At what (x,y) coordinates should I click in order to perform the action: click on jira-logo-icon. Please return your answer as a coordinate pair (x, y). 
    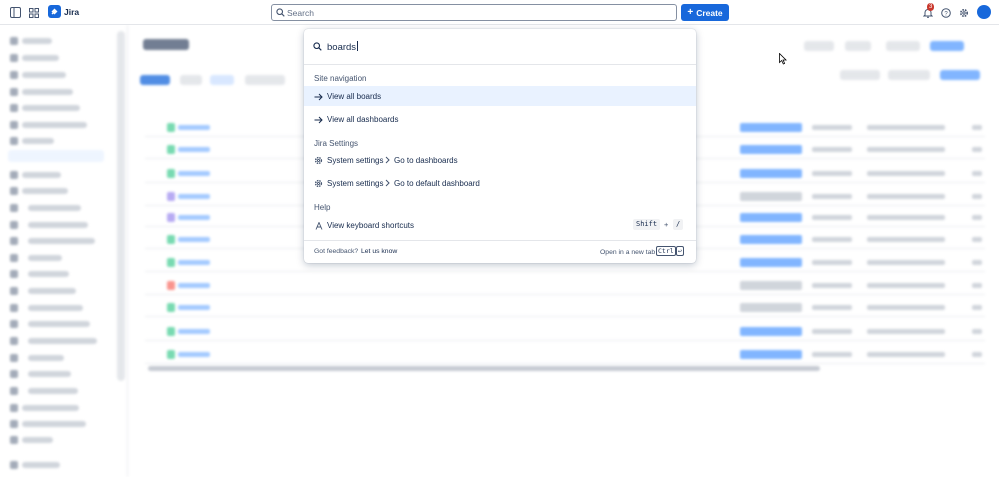
    Looking at the image, I should click on (54, 11).